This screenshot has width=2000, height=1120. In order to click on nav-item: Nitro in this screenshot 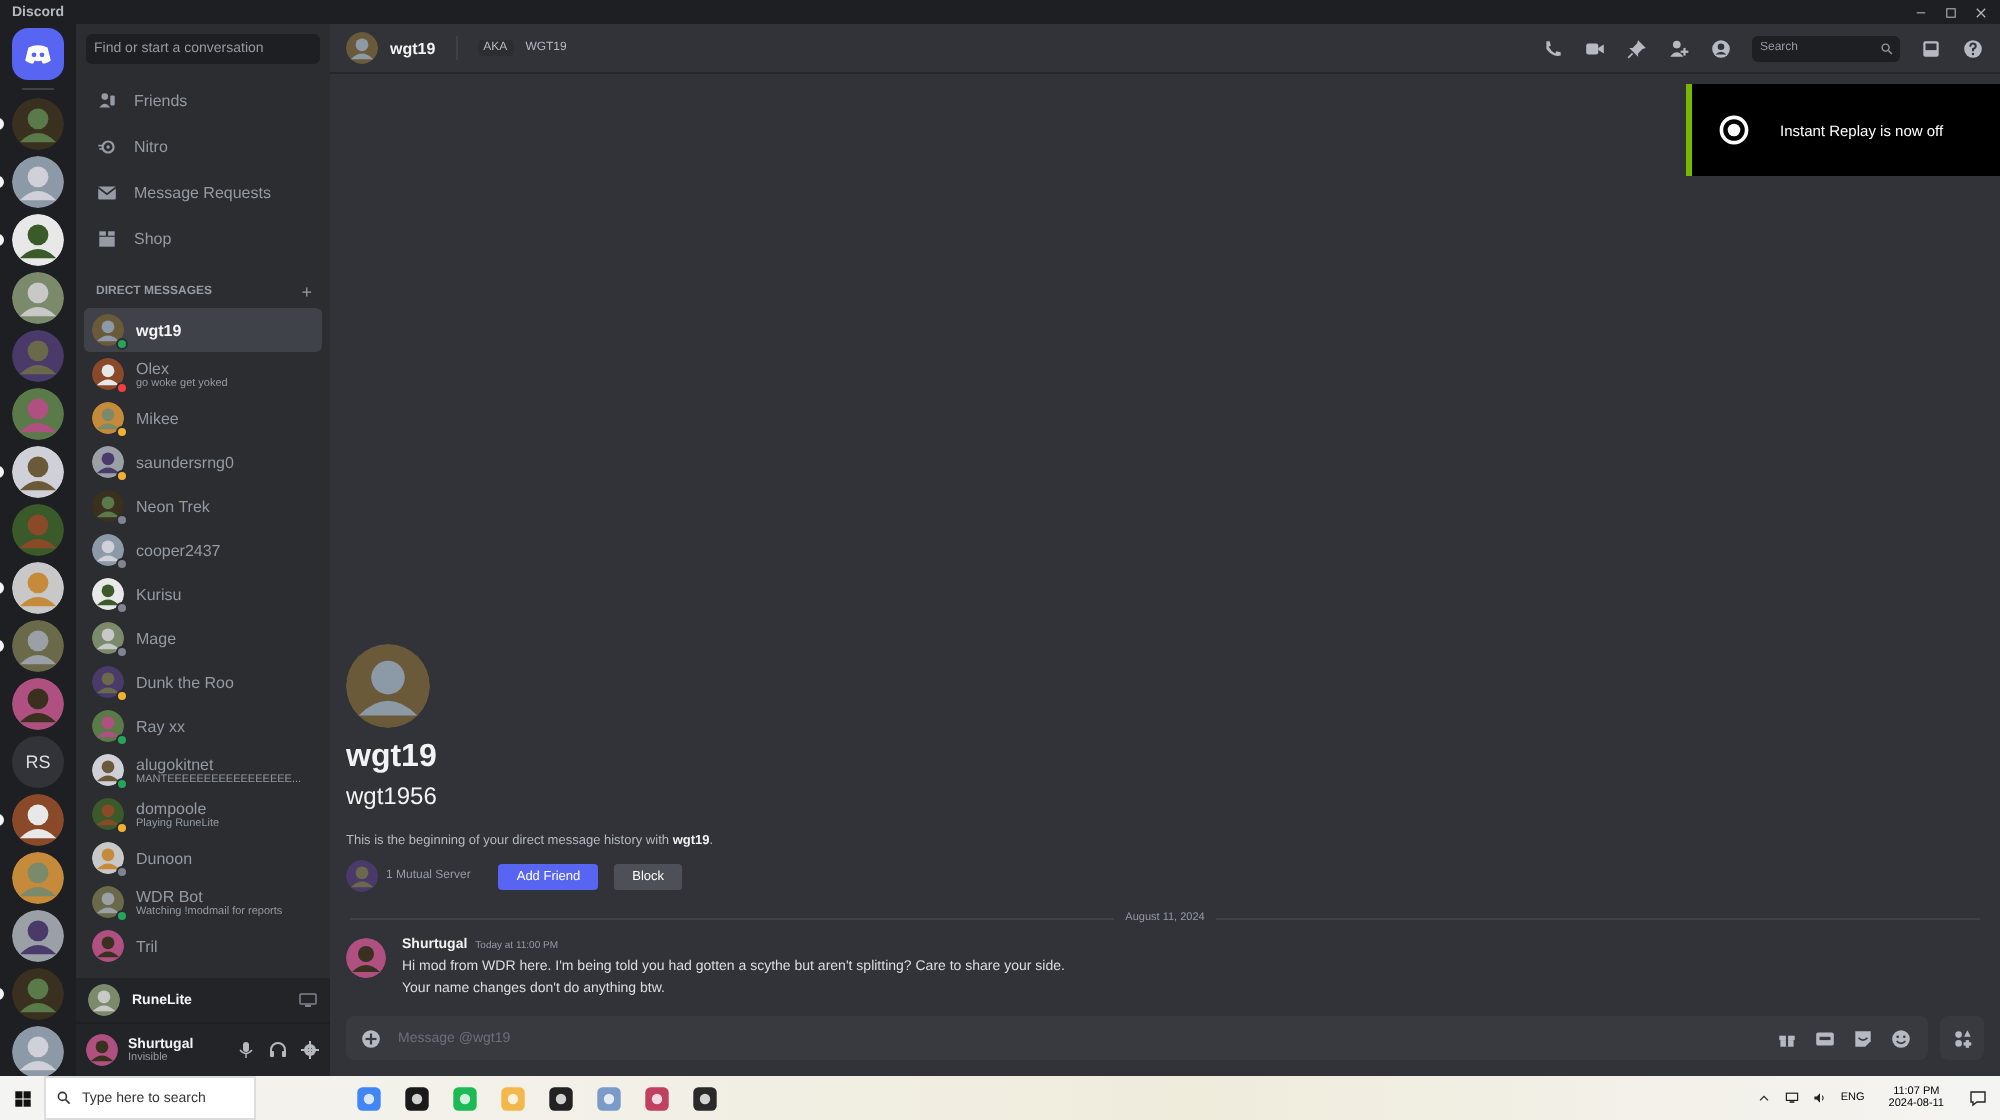, I will do `click(203, 147)`.